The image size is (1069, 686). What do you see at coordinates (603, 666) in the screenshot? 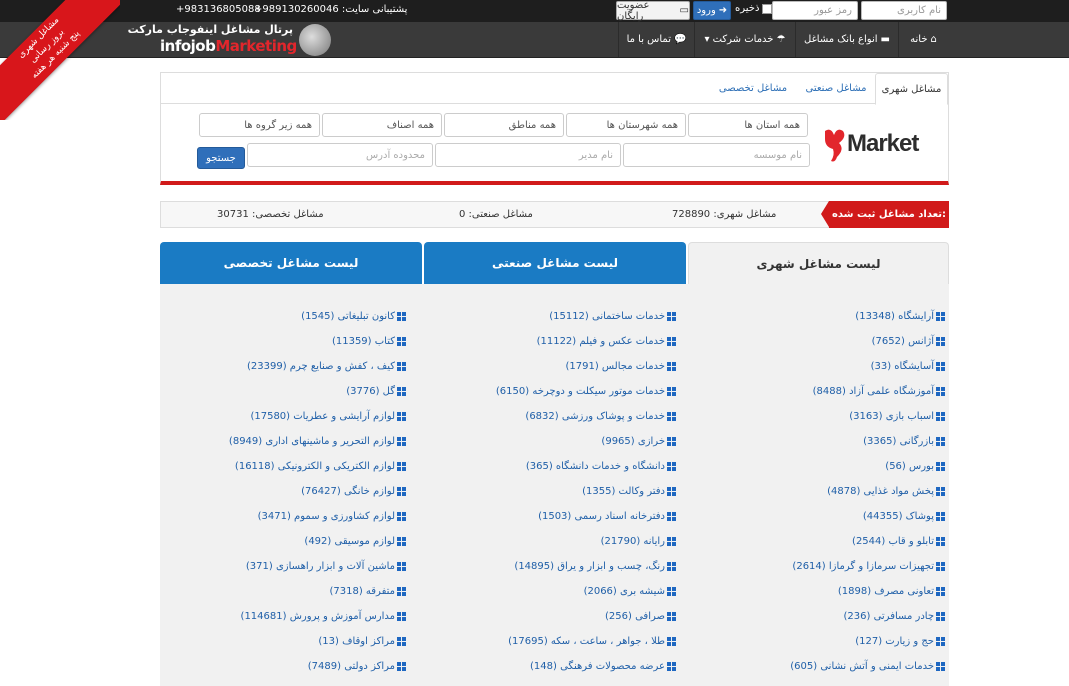
I see `category-link: عرضه محصولات فرهنگی (148)` at bounding box center [603, 666].